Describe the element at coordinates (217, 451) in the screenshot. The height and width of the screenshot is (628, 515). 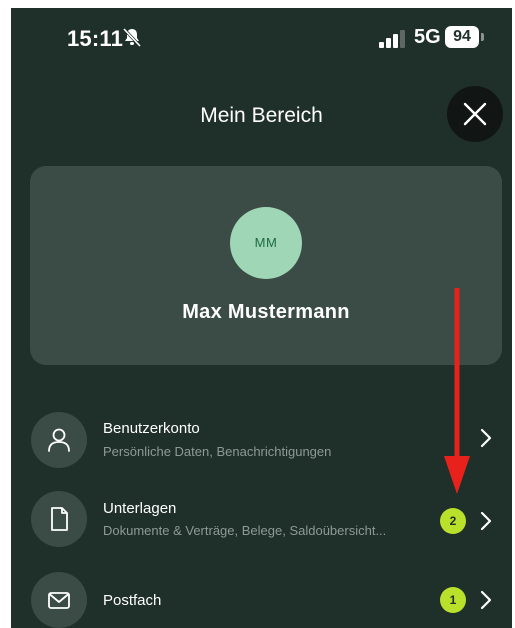
I see `menu-item-subtitle: Persönliche Daten, Benachrichtigungen` at that location.